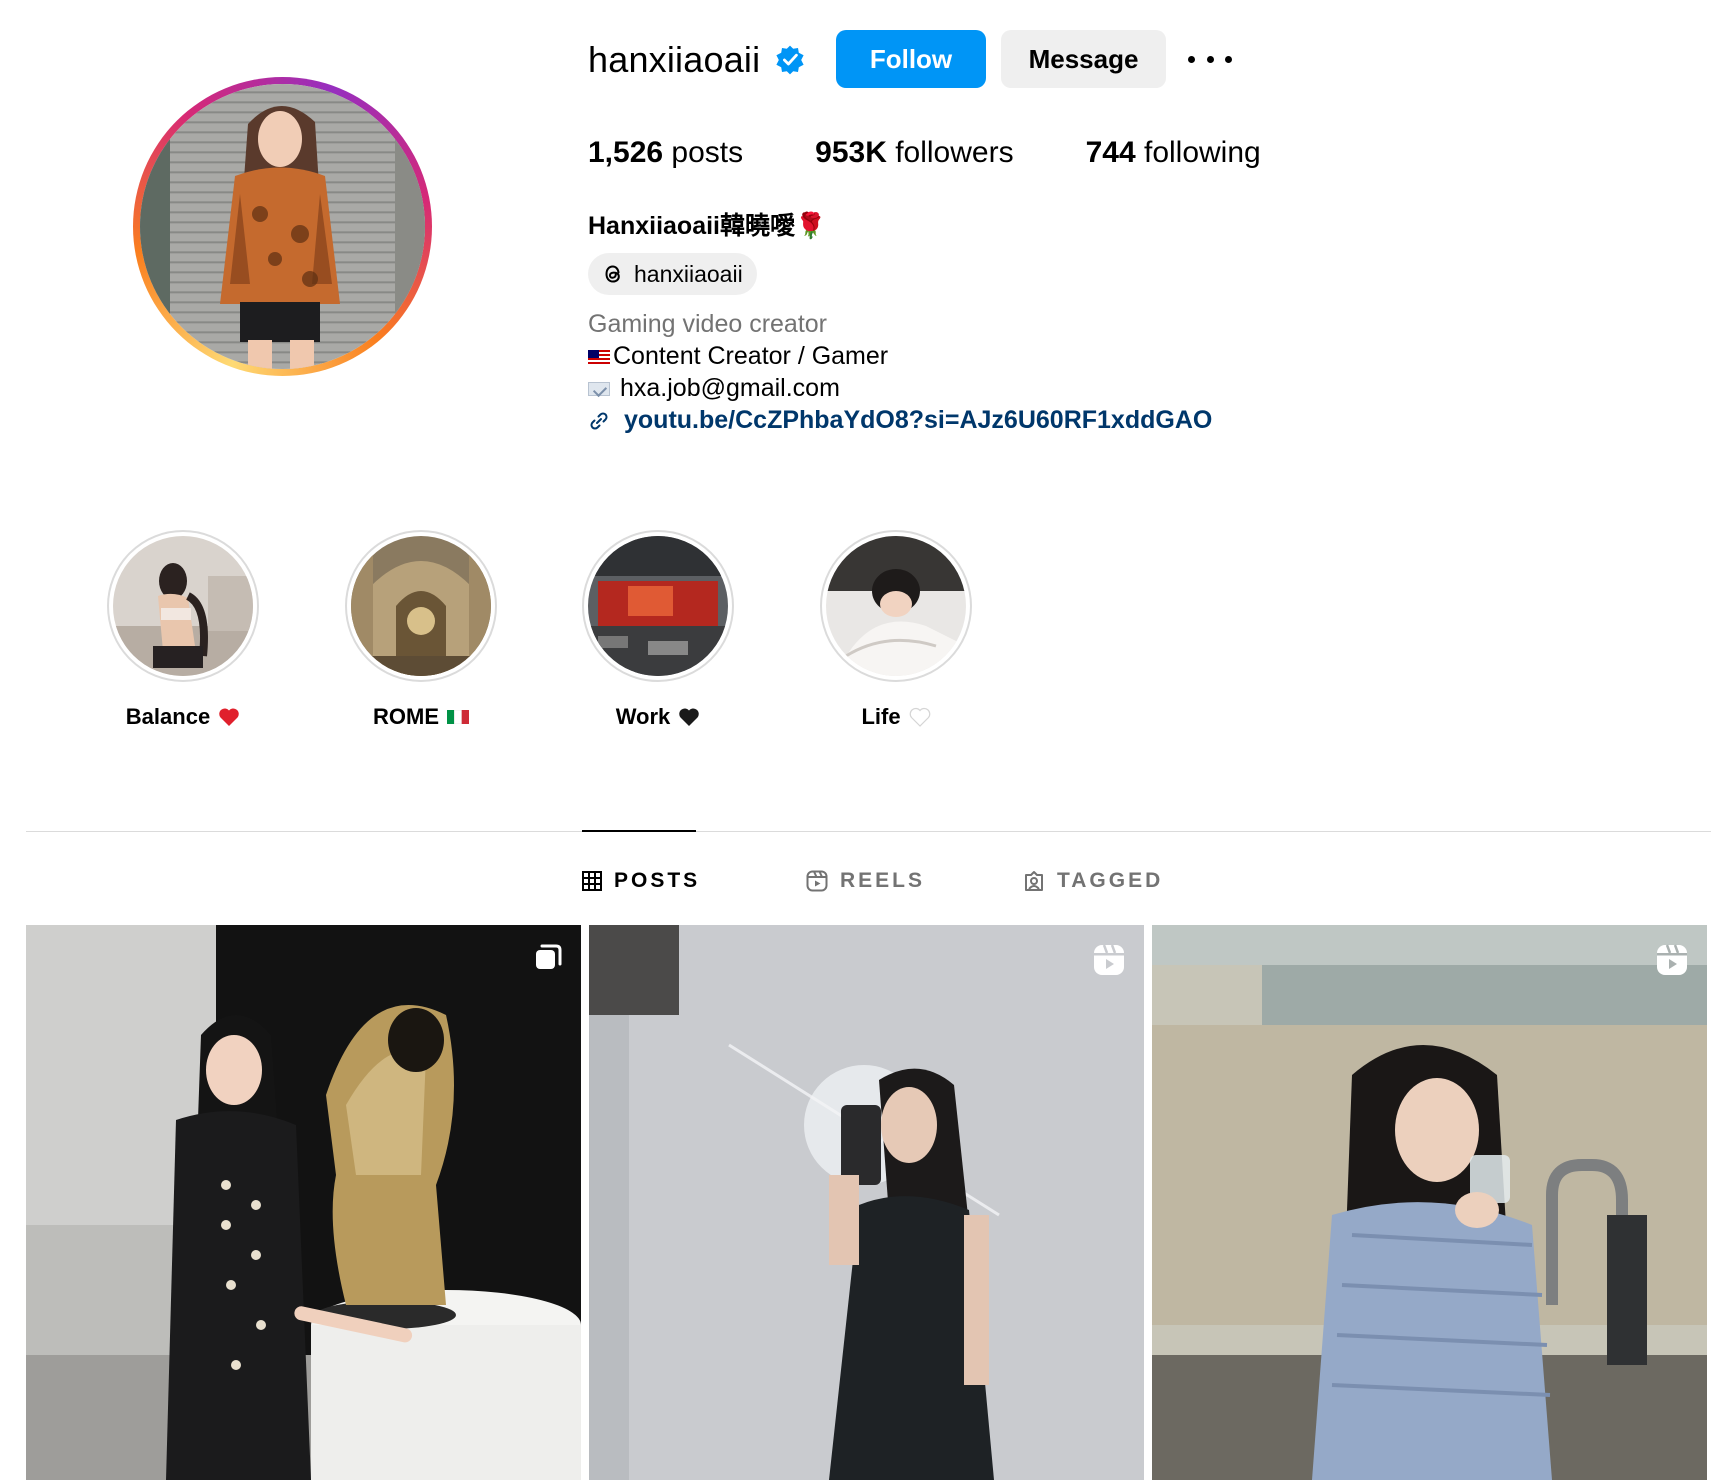 The width and height of the screenshot is (1724, 1484). I want to click on highlight-life: Life, so click(896, 630).